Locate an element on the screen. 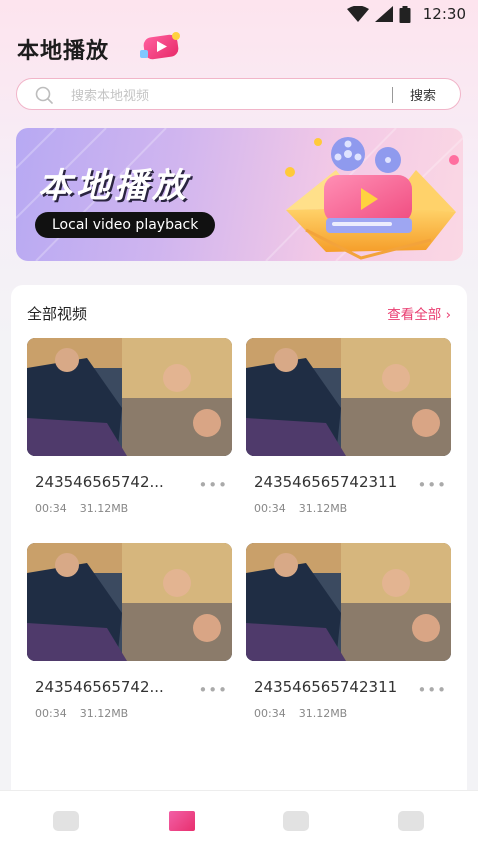 This screenshot has height=851, width=478. tab-2-active is located at coordinates (182, 821).